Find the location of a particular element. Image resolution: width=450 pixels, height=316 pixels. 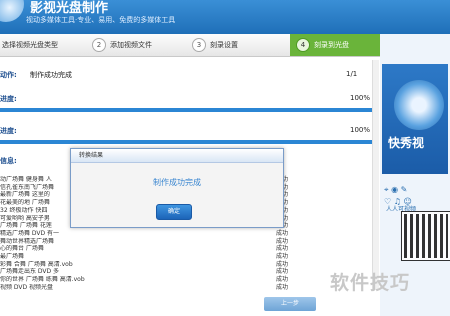

step-burn-settings: 3 刻录设置 is located at coordinates (237, 45).